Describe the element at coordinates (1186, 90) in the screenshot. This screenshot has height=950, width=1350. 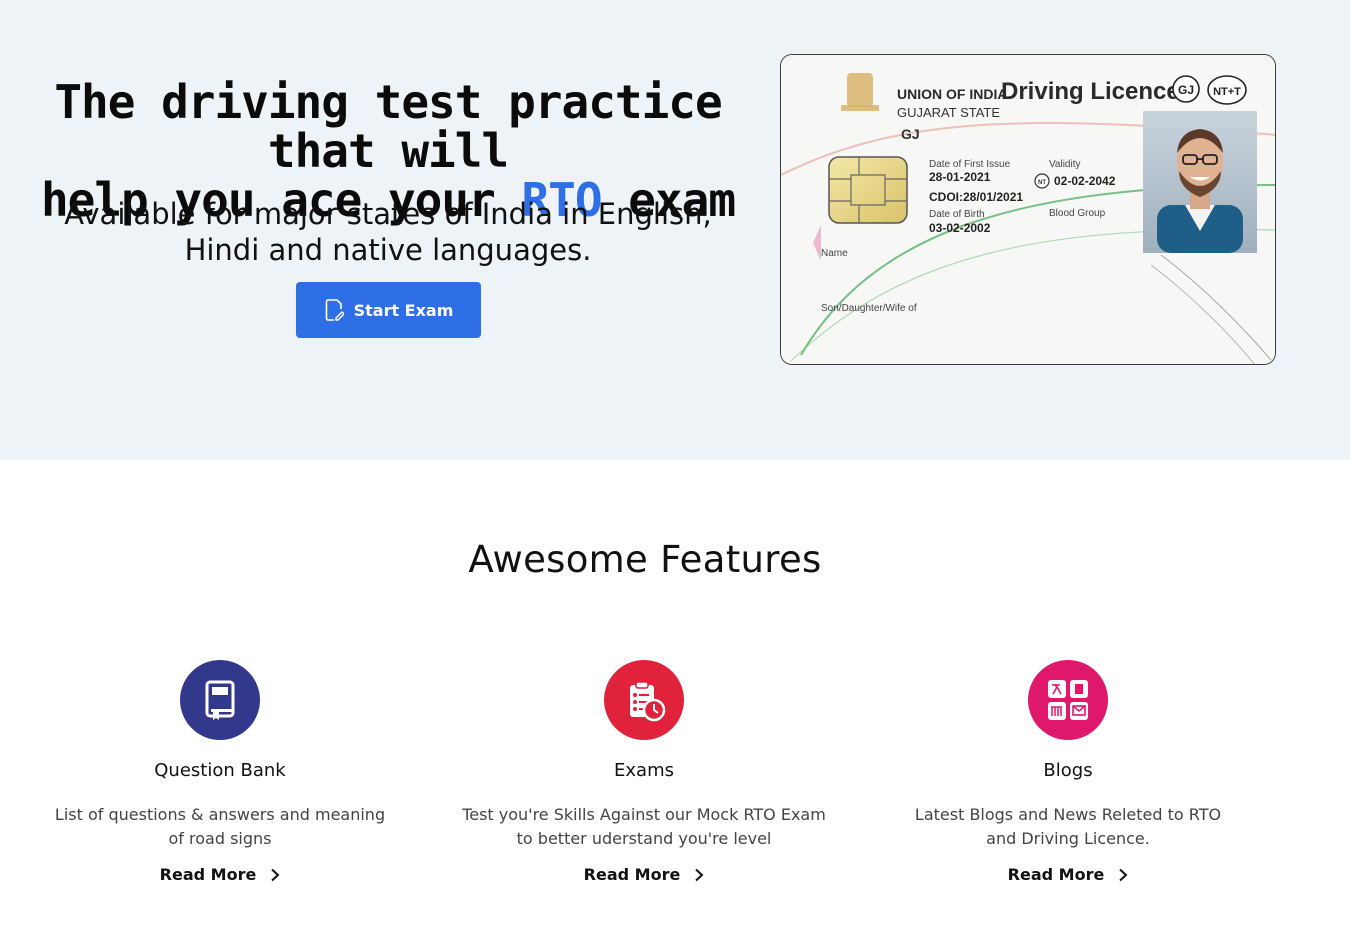
I see `licence-badge-state: GJ` at that location.